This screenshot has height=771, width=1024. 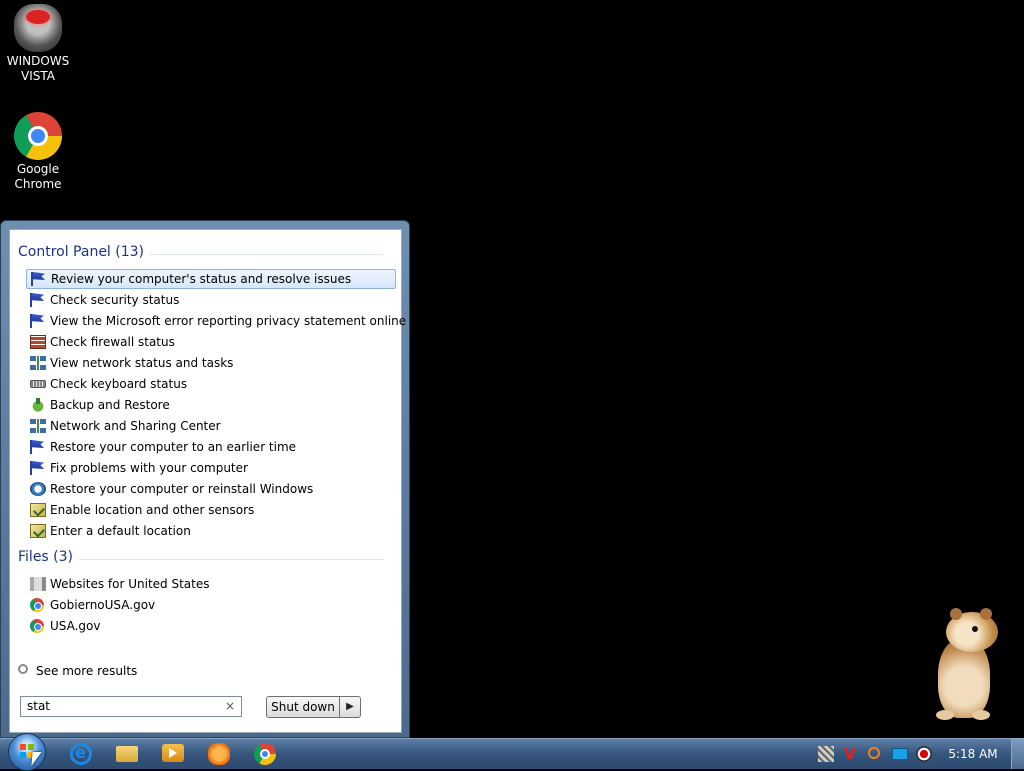 I want to click on system-clock: 5:18 AM, so click(x=973, y=754).